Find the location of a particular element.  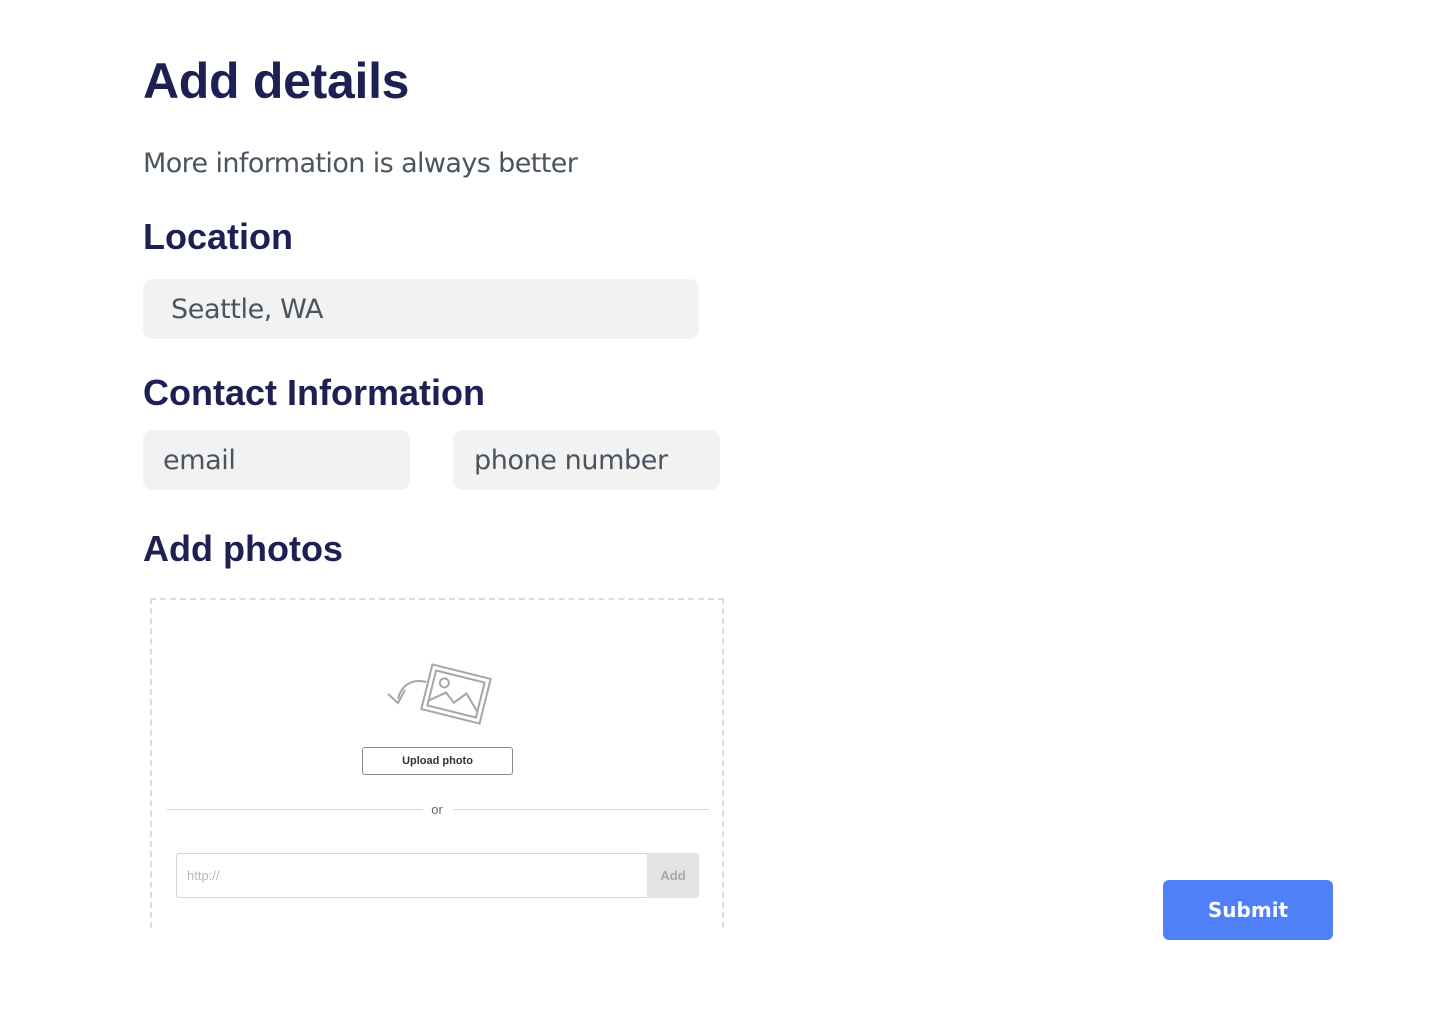

or-separator: or is located at coordinates (437, 809).